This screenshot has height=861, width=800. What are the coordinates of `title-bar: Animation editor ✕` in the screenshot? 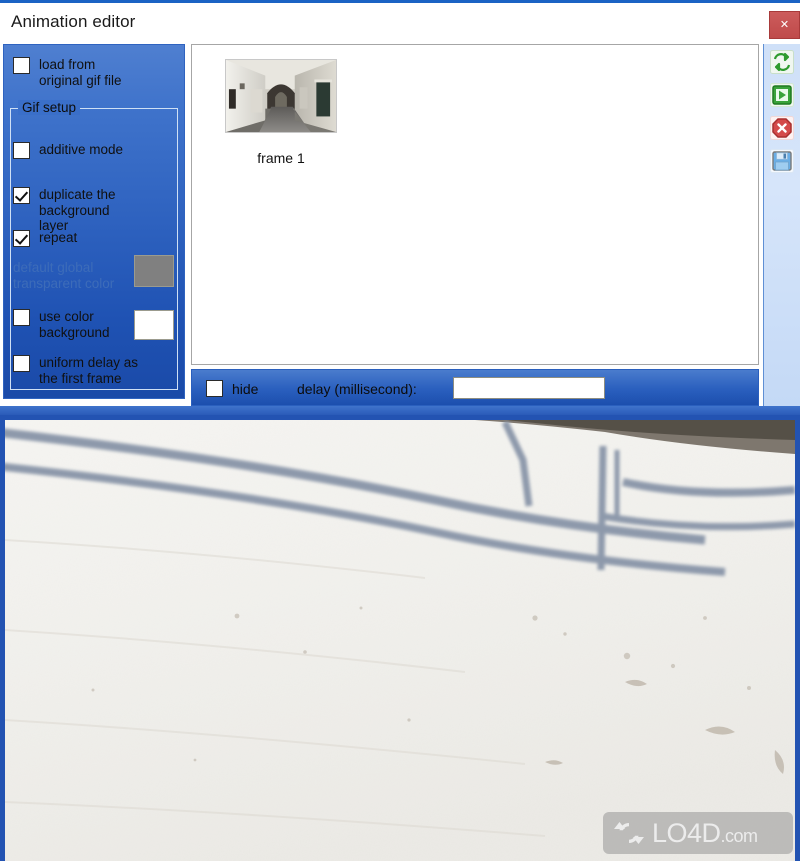 It's located at (400, 22).